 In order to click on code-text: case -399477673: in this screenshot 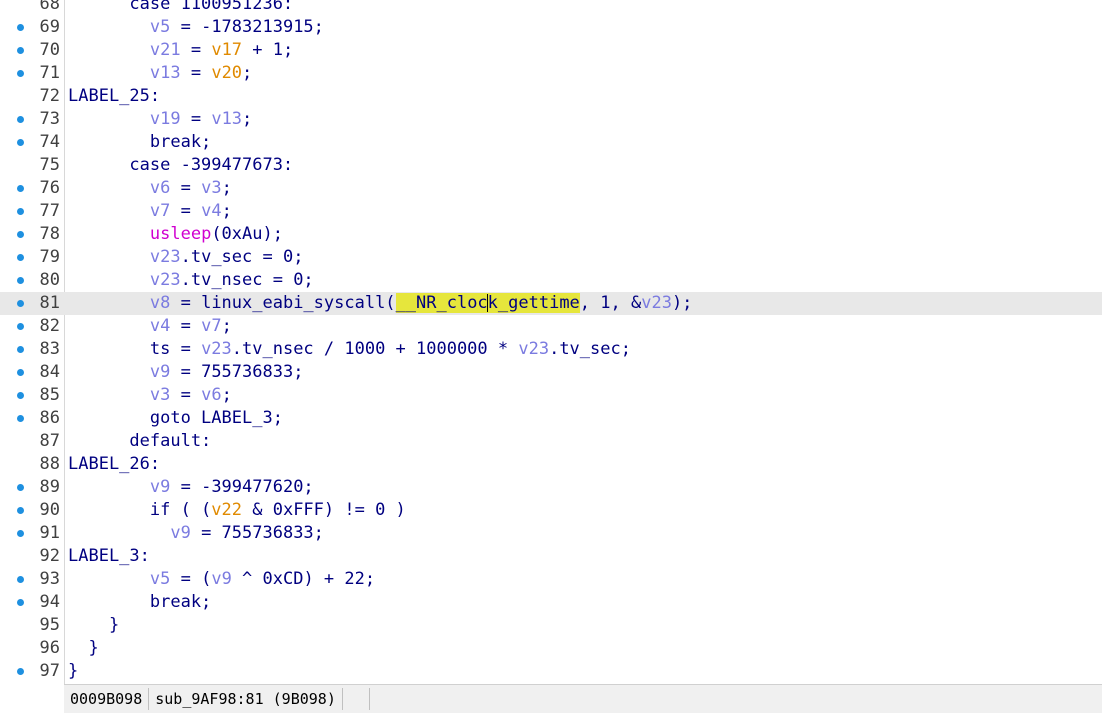, I will do `click(180, 165)`.